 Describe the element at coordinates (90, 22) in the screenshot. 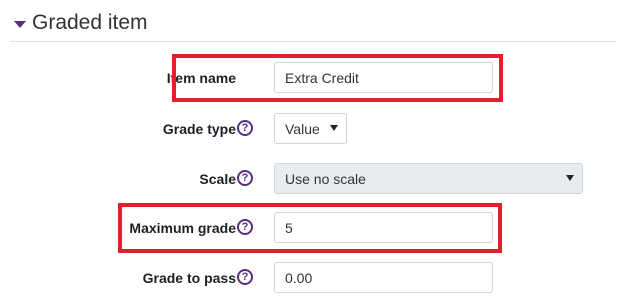

I see `section-title: Graded item` at that location.